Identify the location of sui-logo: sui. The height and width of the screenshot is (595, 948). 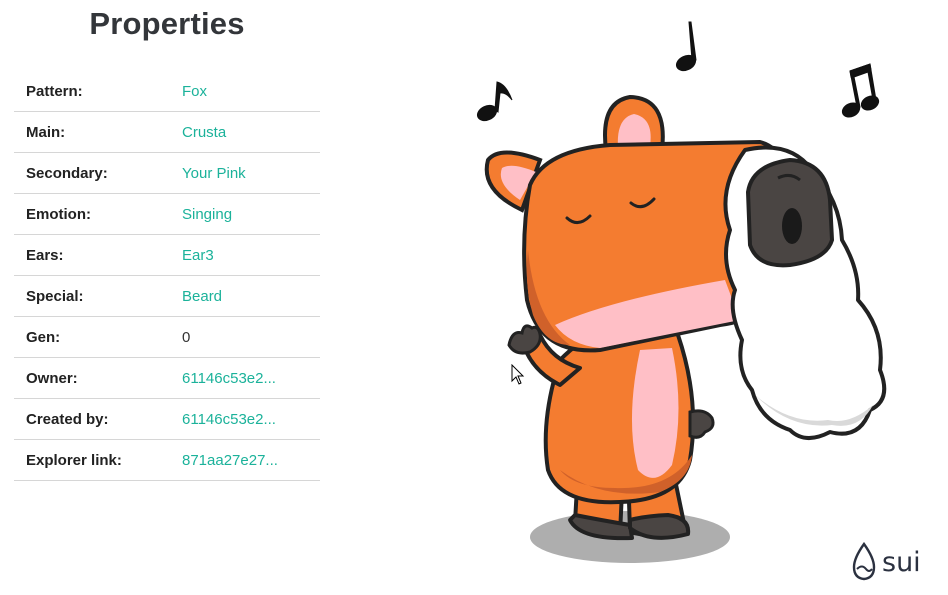
(885, 562).